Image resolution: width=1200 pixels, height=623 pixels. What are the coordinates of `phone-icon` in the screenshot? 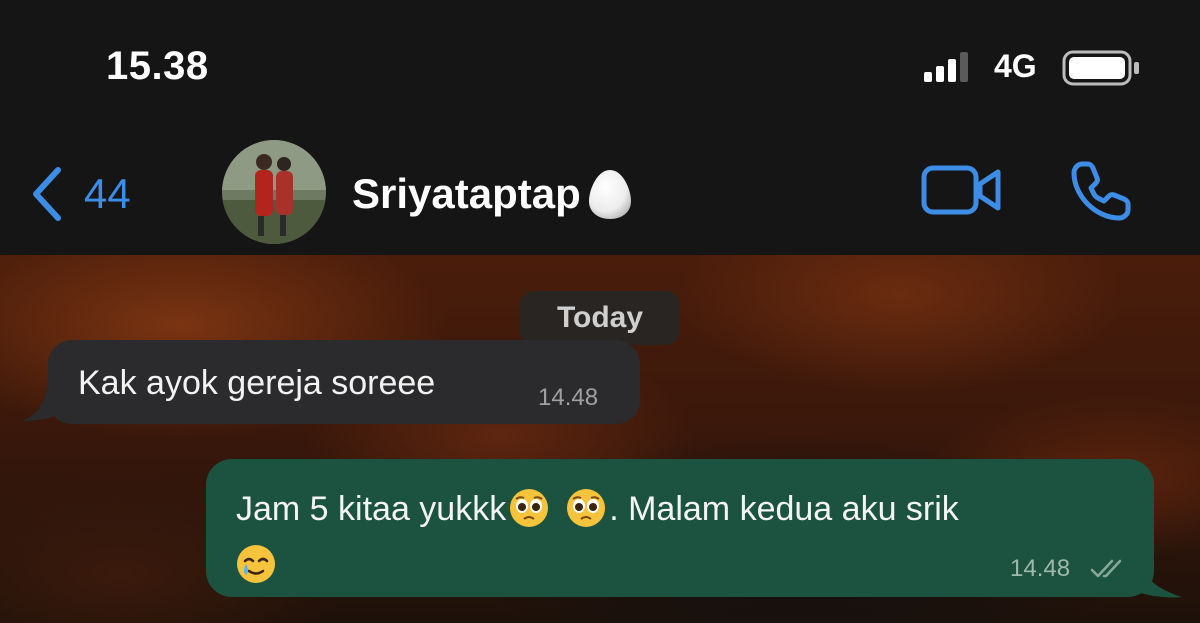 It's located at (1101, 191).